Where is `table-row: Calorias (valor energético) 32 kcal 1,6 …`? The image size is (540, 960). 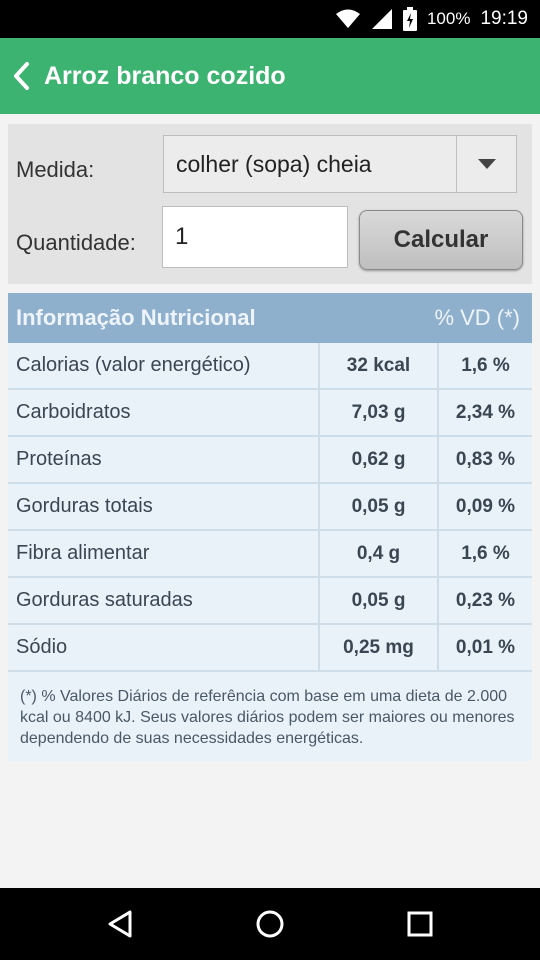
table-row: Calorias (valor energético) 32 kcal 1,6 … is located at coordinates (270, 366).